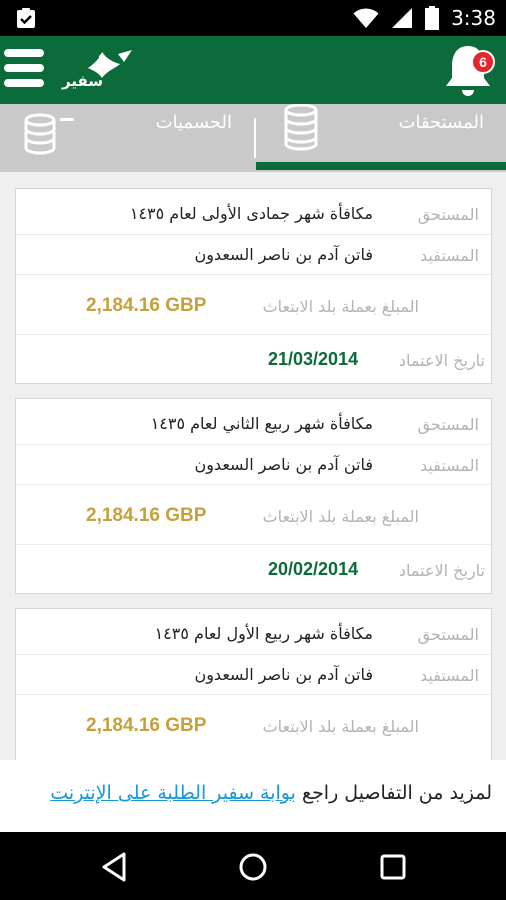 The width and height of the screenshot is (506, 900). Describe the element at coordinates (251, 213) in the screenshot. I see `due-value: مكافأة شهر جمادى الأولى لعام ١٤٣٥` at that location.